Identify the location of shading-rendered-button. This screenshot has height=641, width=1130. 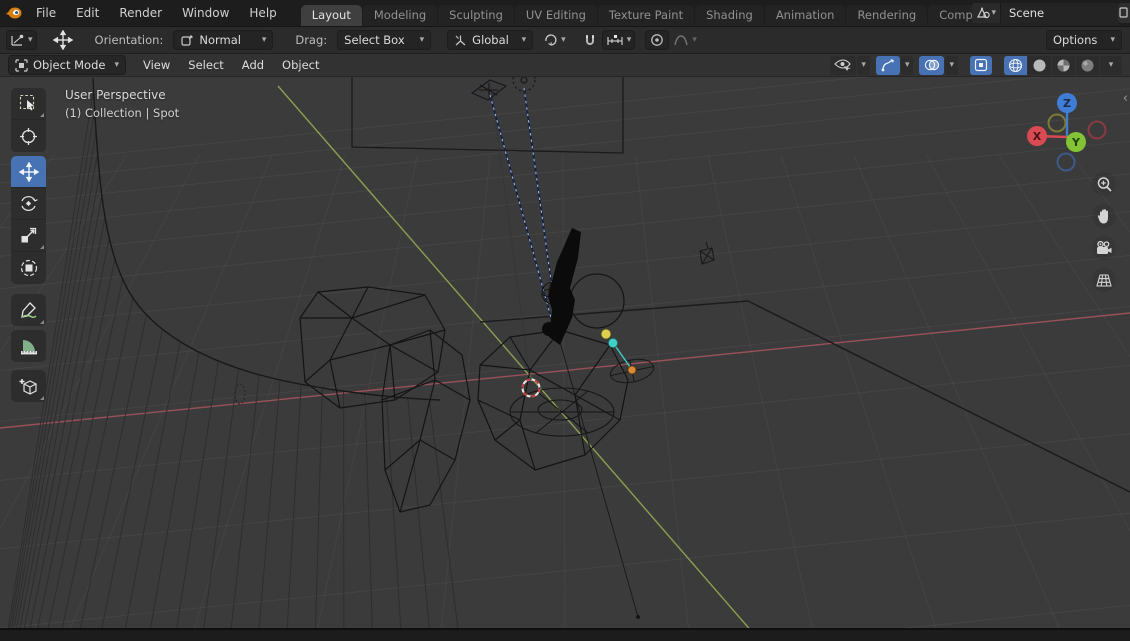
(1087, 65).